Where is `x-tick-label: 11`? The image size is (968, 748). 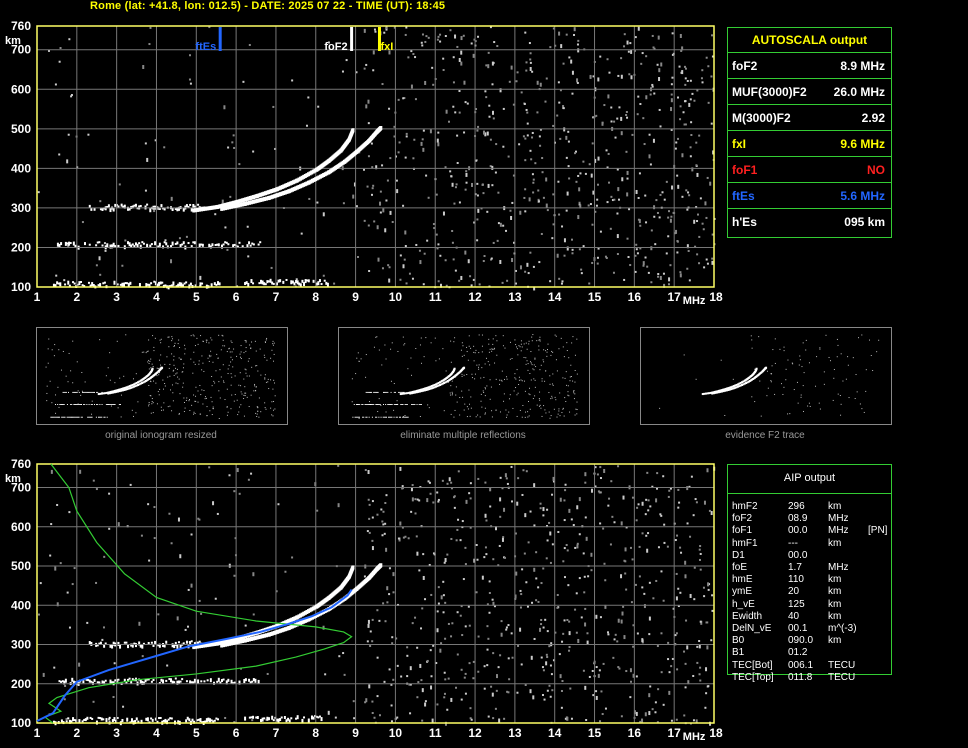
x-tick-label: 11 is located at coordinates (435, 733).